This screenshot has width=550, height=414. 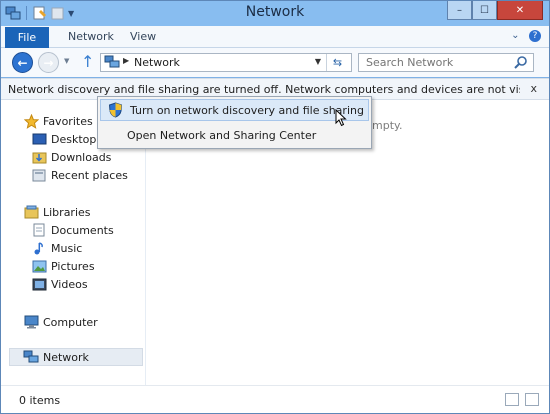 I want to click on sidebar-label: Videos, so click(x=69, y=284).